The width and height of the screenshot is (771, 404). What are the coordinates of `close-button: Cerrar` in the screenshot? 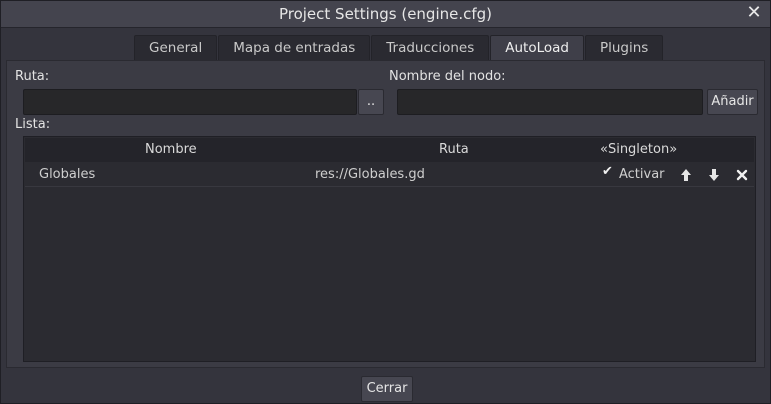 It's located at (387, 389).